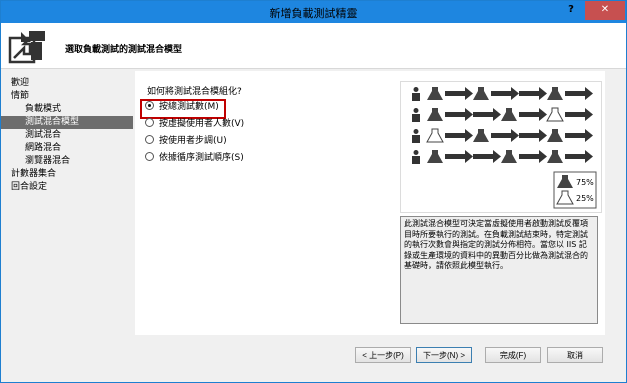  What do you see at coordinates (571, 10) in the screenshot?
I see `help-button: ?` at bounding box center [571, 10].